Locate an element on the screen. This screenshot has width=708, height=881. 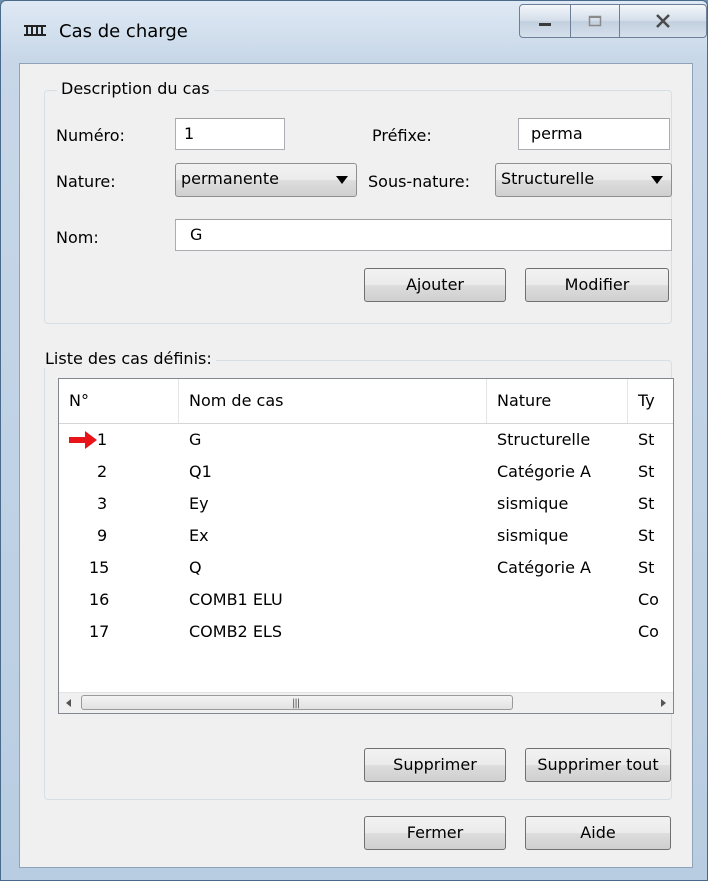
scrollbar-thumb: ||| is located at coordinates (297, 702).